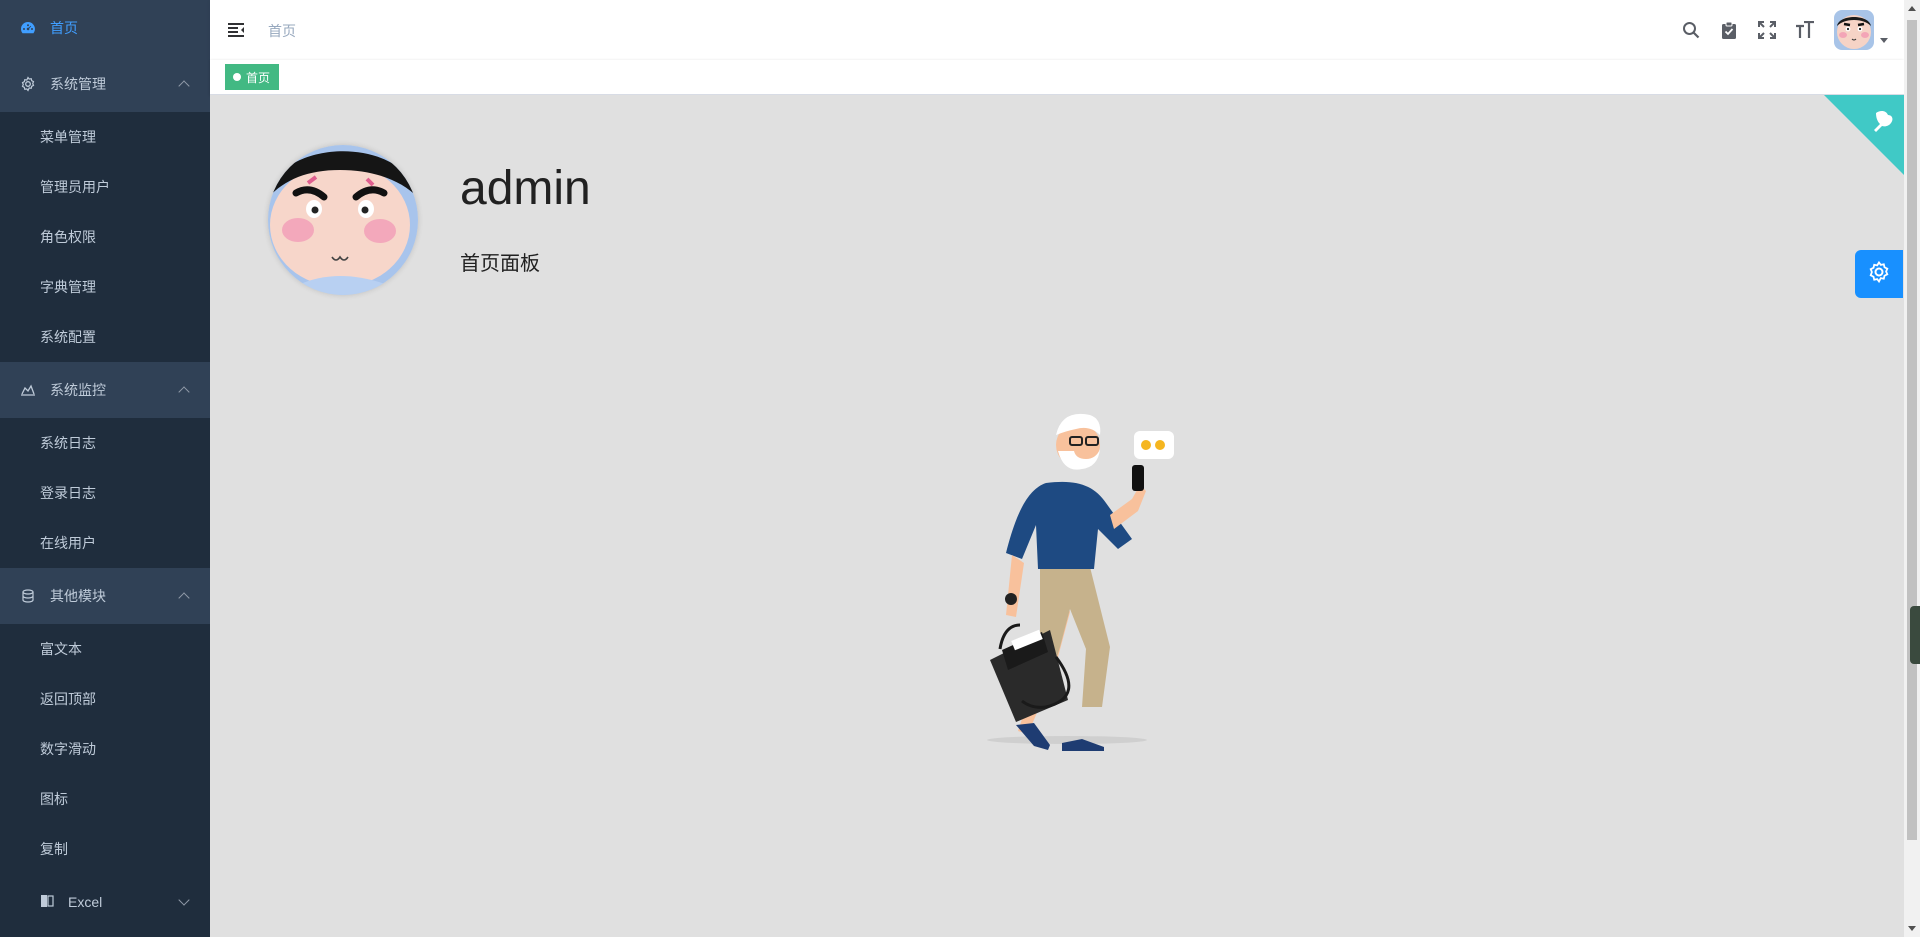 This screenshot has height=937, width=1920. Describe the element at coordinates (105, 443) in the screenshot. I see `sidebar-item-system-log: 系统日志` at that location.